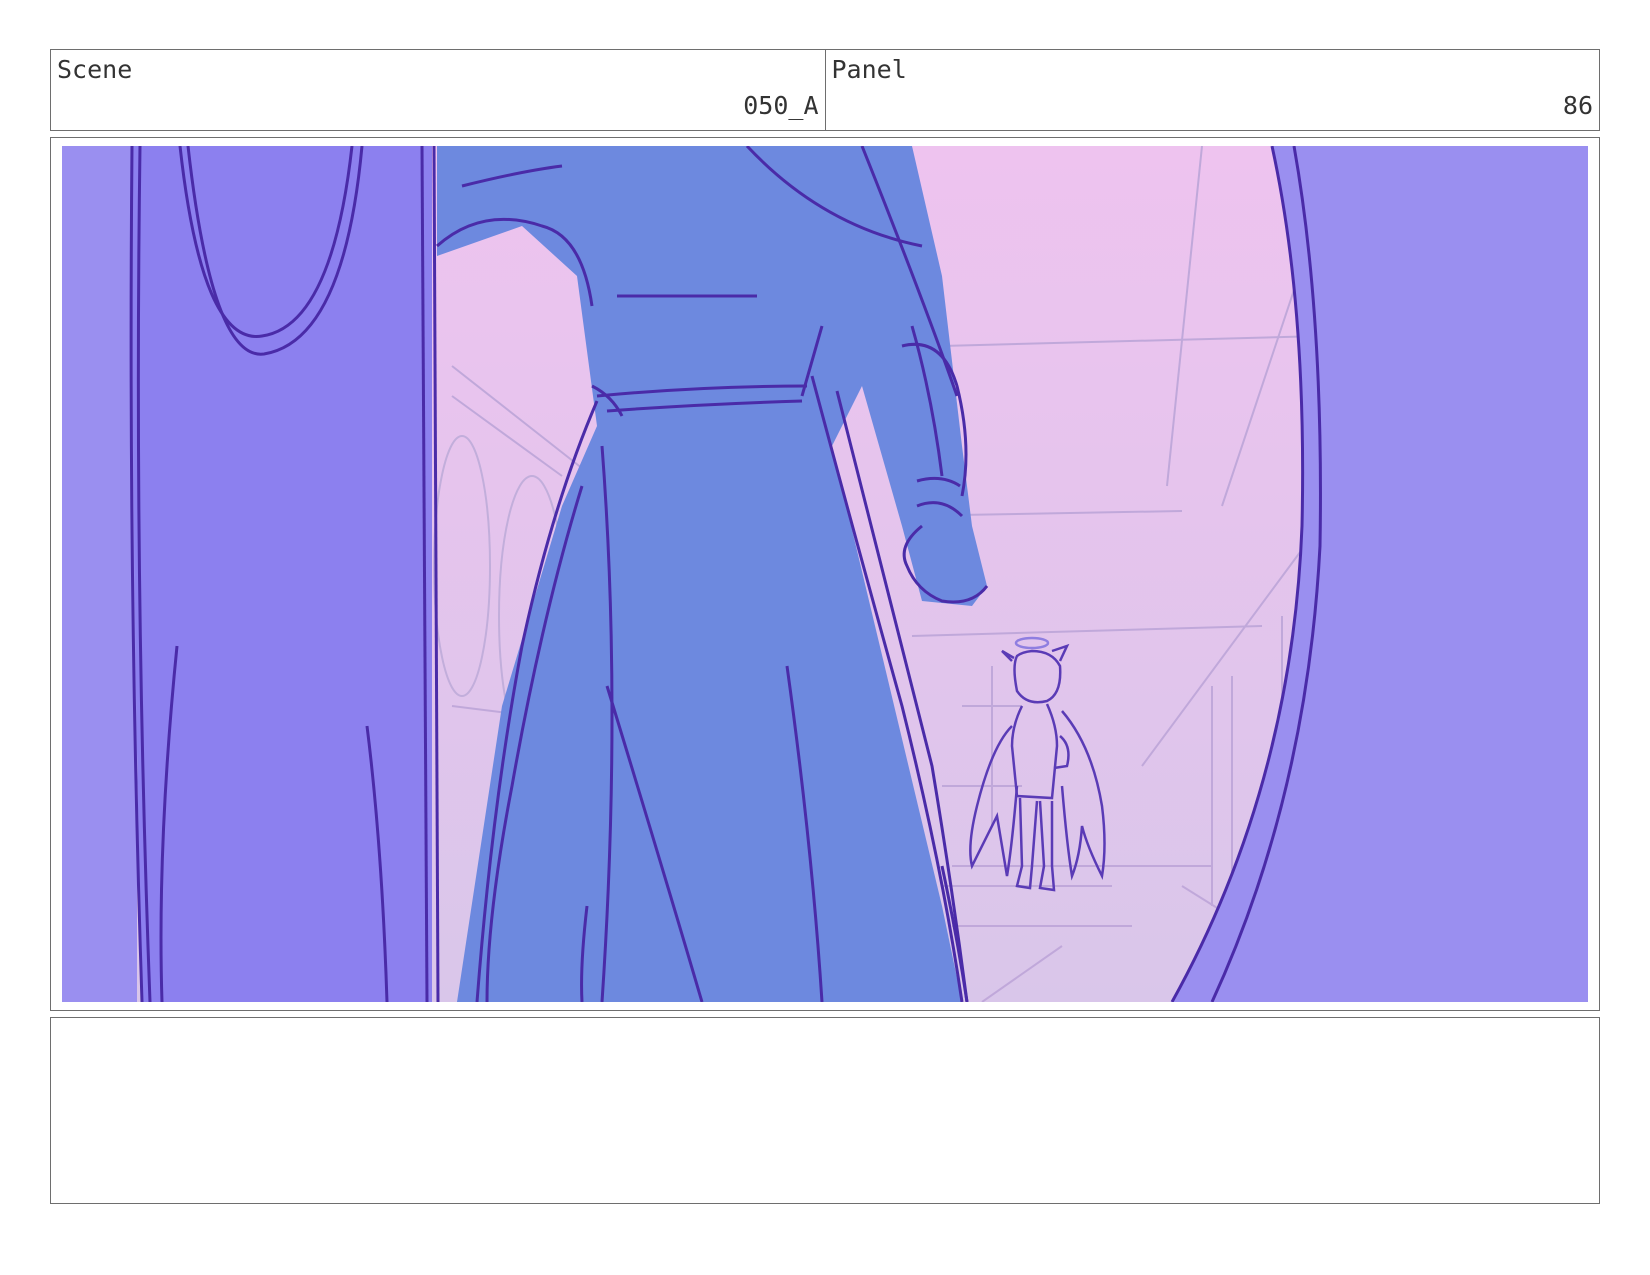 The image size is (1650, 1275). Describe the element at coordinates (781, 105) in the screenshot. I see `scene-number: 050_A` at that location.